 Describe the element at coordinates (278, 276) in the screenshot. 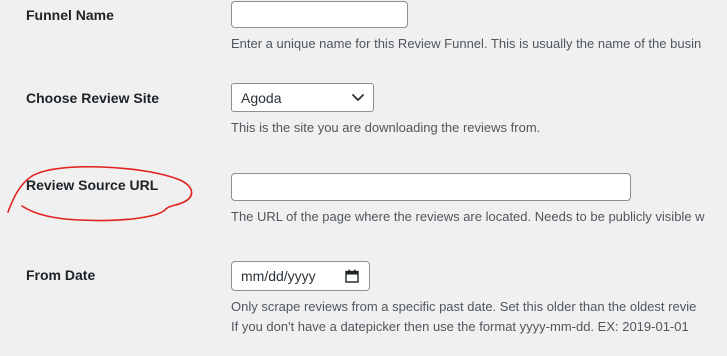

I see `from-date-placeholder: mm/dd/yyyy` at that location.